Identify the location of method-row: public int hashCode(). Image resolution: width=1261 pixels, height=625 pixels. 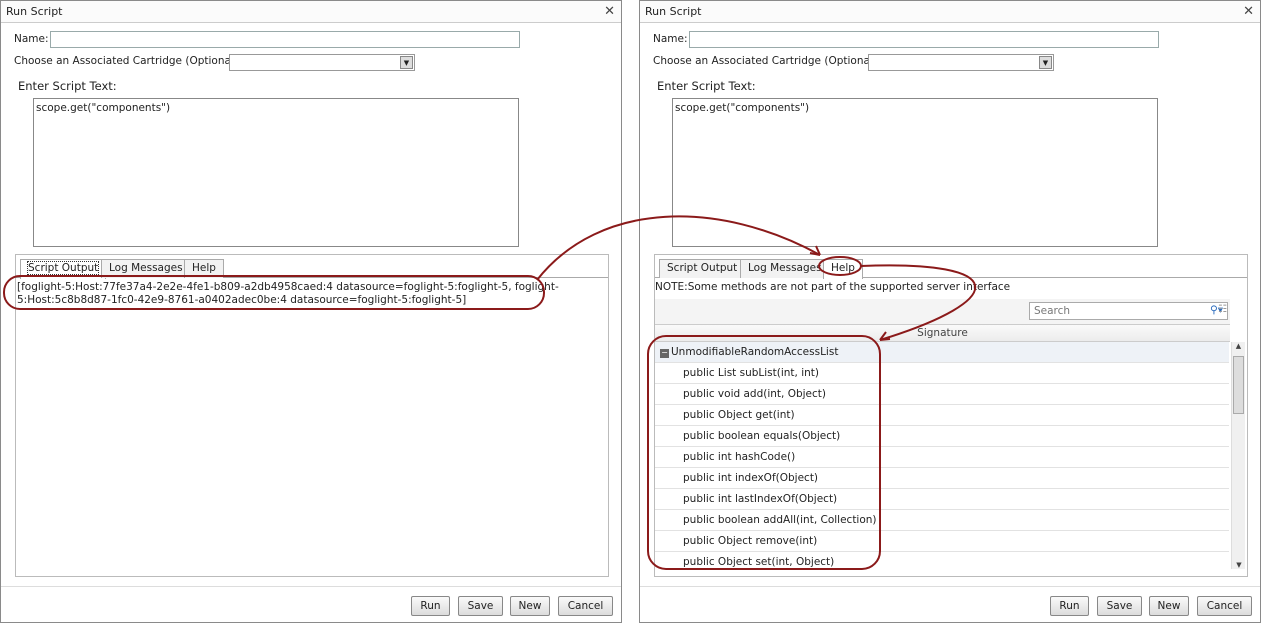
(942, 457).